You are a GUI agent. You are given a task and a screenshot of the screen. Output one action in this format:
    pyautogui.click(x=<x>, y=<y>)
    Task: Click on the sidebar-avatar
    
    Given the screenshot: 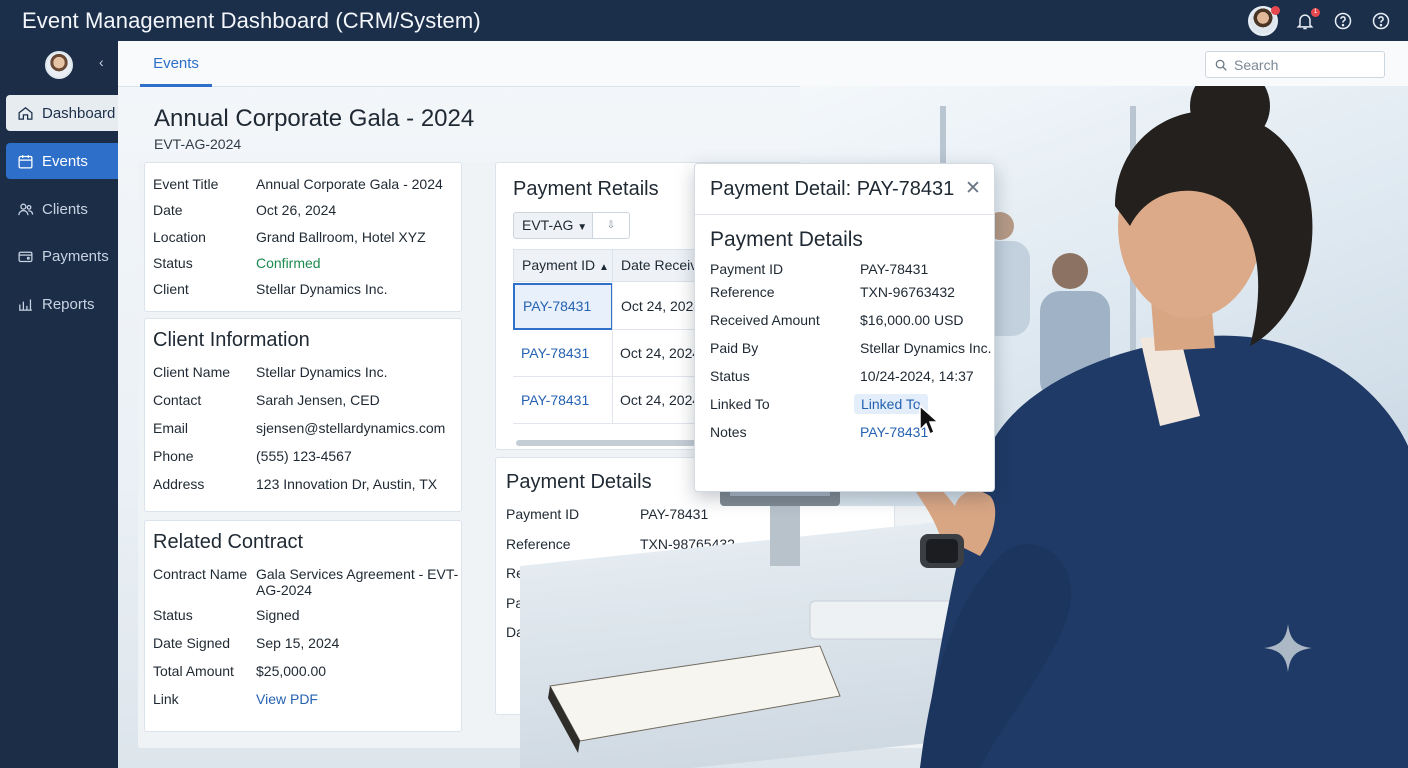 What is the action you would take?
    pyautogui.click(x=59, y=65)
    